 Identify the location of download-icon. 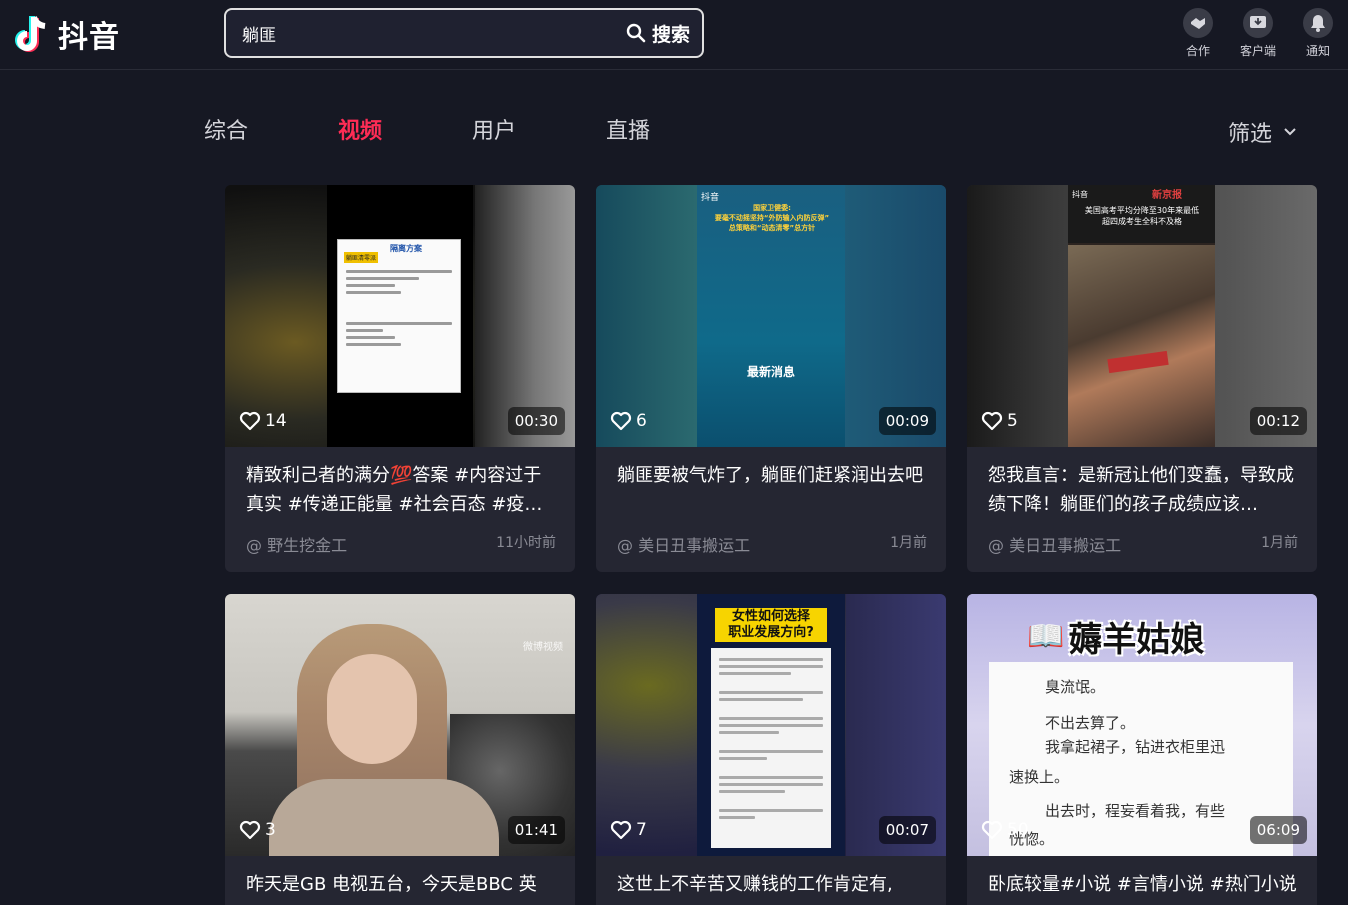
(1258, 23).